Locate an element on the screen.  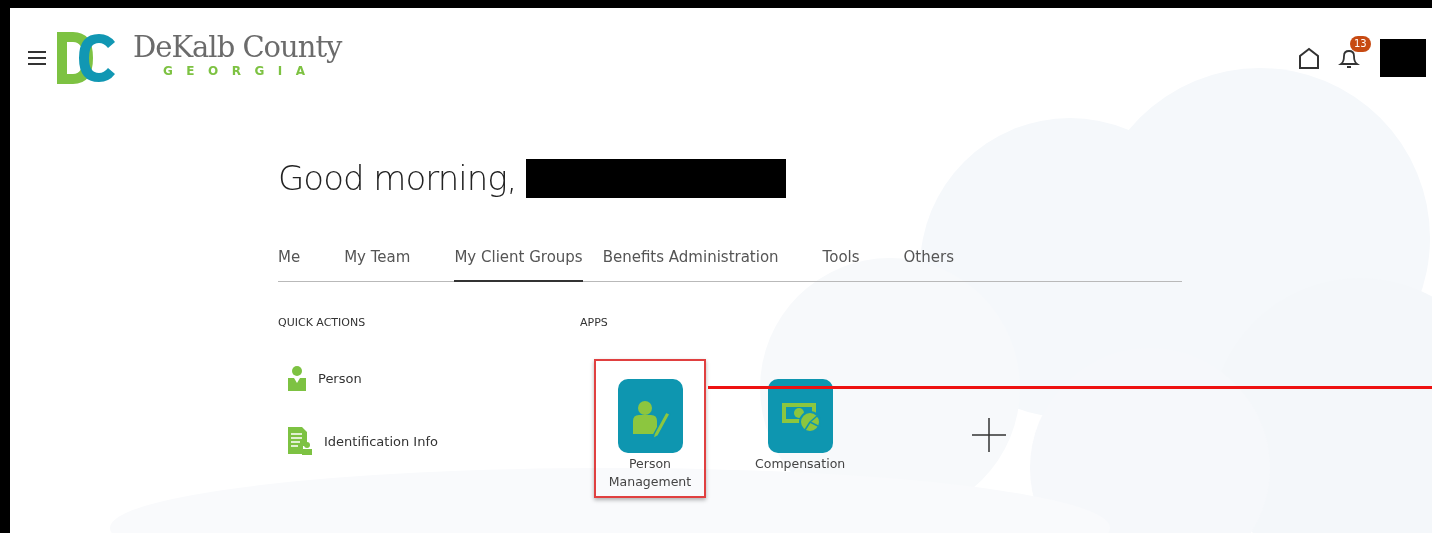
logo-icon is located at coordinates (87, 58).